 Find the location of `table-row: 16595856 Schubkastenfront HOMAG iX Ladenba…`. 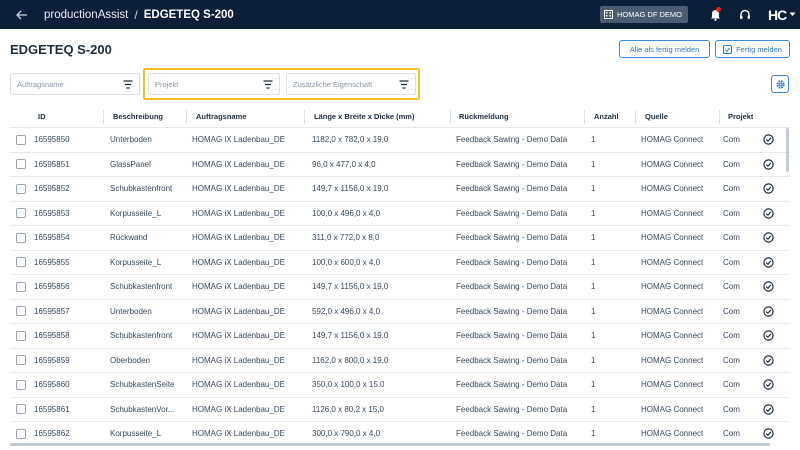

table-row: 16595856 Schubkastenfront HOMAG iX Ladenba… is located at coordinates (400, 287).